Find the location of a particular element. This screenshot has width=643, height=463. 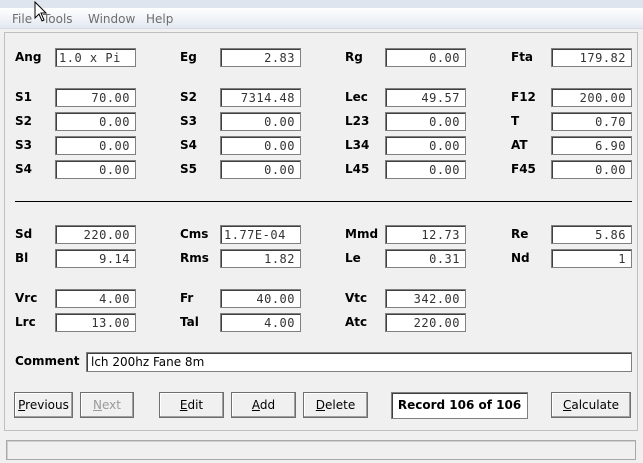

calculate-button: Calculate is located at coordinates (591, 405).